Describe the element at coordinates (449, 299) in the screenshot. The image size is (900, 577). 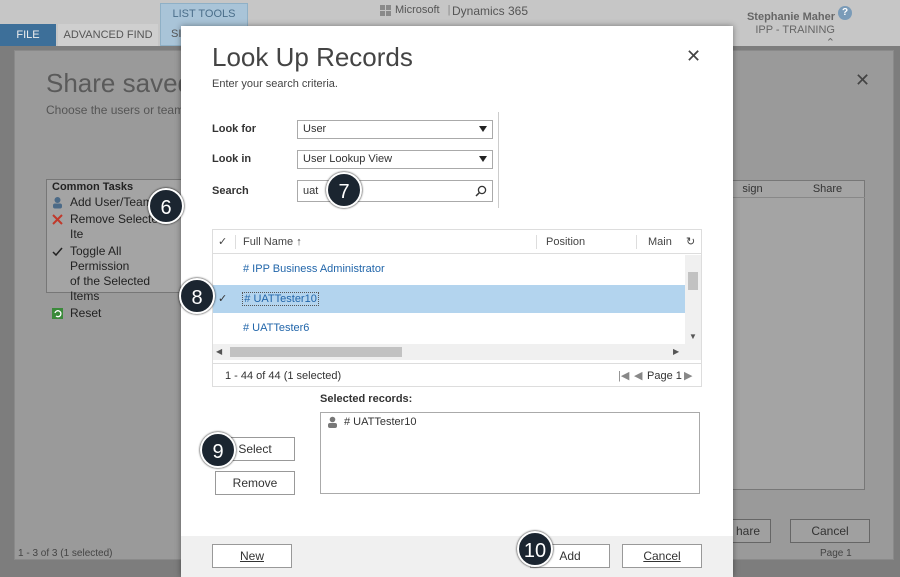
I see `table-row-selected: ✓ # UATTester10` at that location.